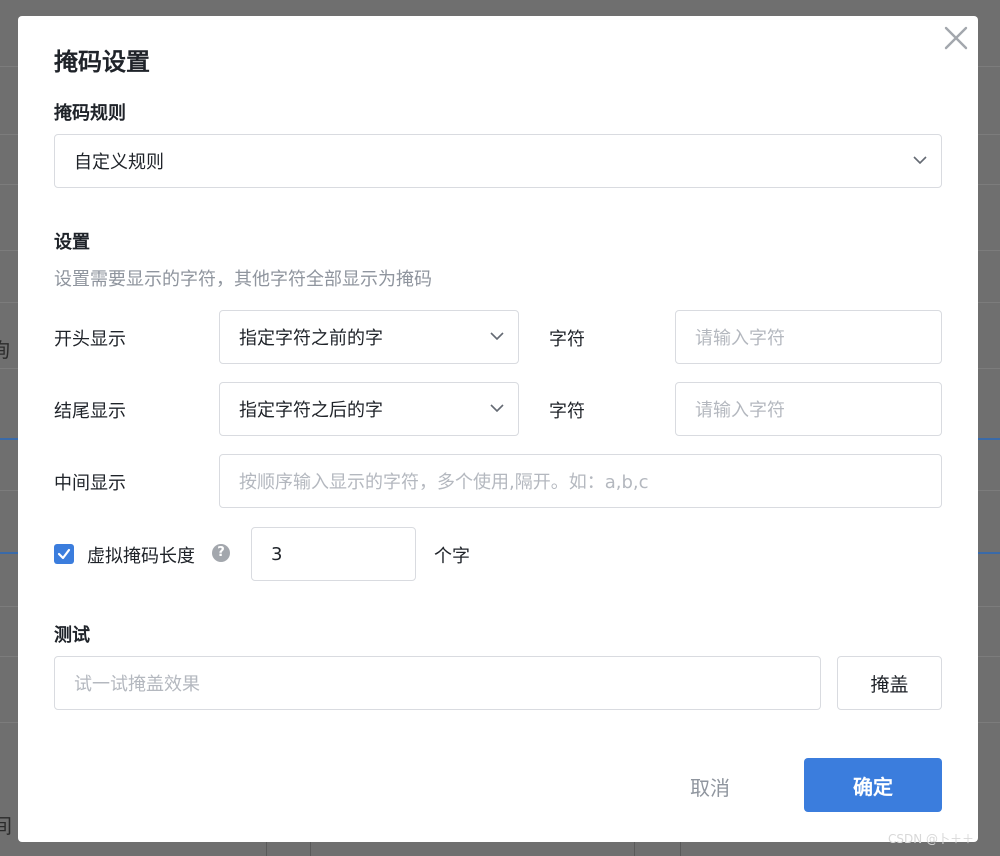  What do you see at coordinates (311, 338) in the screenshot?
I see `start-display-value: 指定字符之前的字` at bounding box center [311, 338].